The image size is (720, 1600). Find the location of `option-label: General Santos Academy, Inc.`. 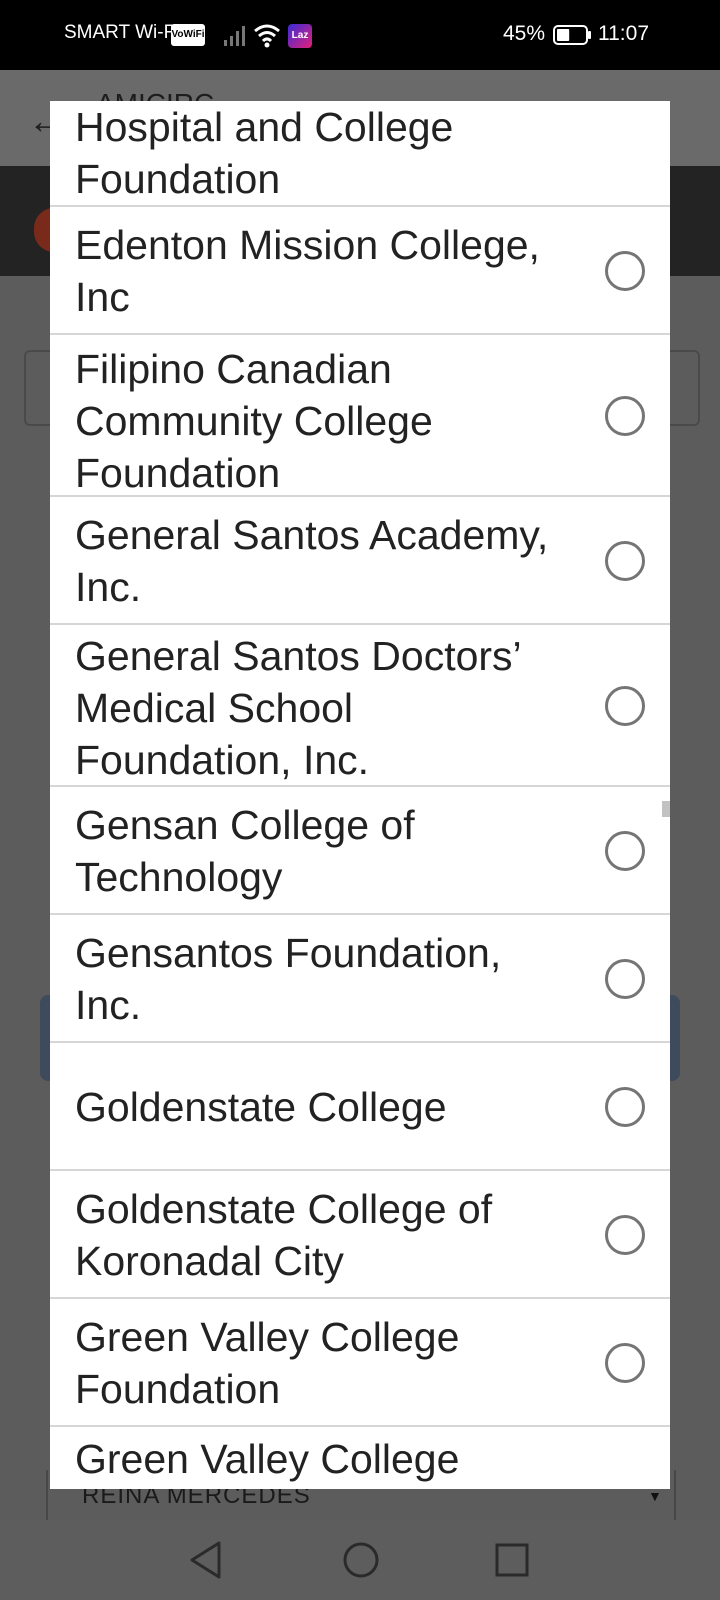

option-label: General Santos Academy, Inc. is located at coordinates (312, 561).